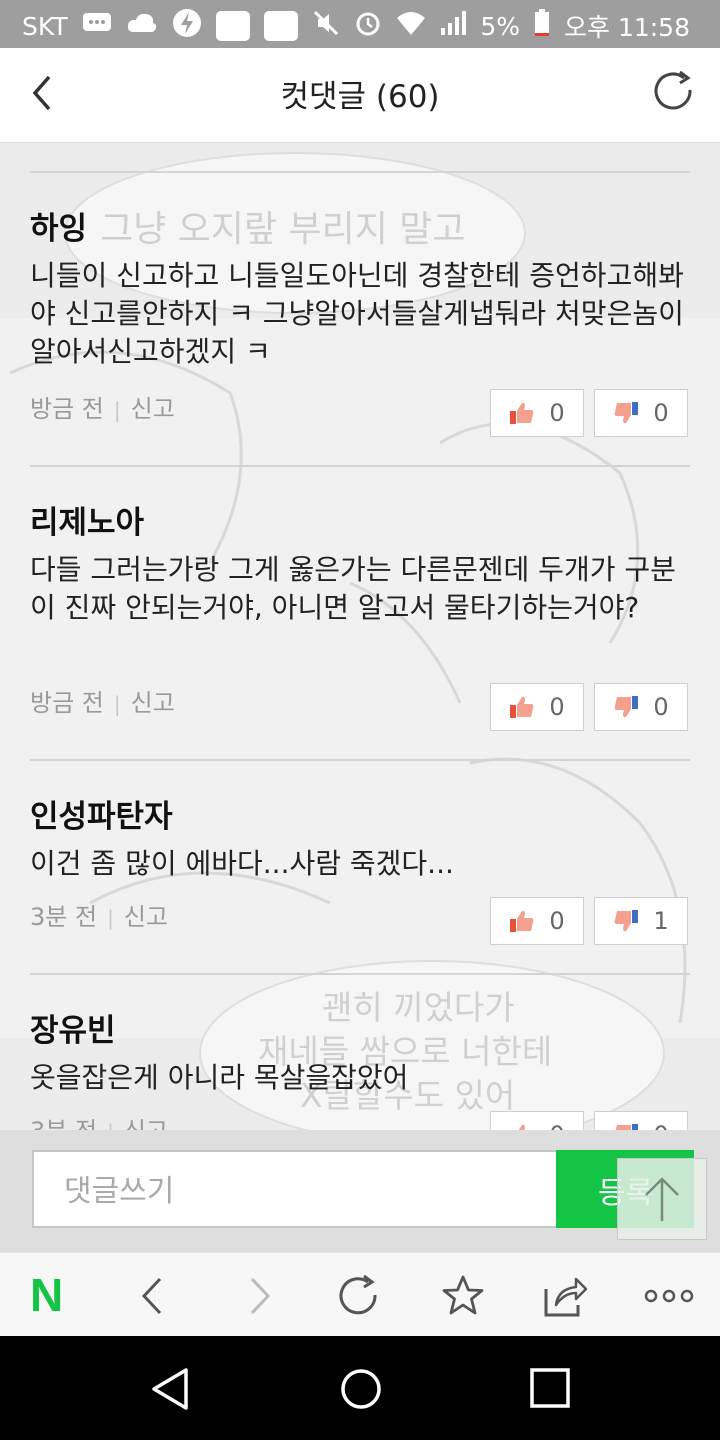  I want to click on carrier-label: SKT, so click(45, 26).